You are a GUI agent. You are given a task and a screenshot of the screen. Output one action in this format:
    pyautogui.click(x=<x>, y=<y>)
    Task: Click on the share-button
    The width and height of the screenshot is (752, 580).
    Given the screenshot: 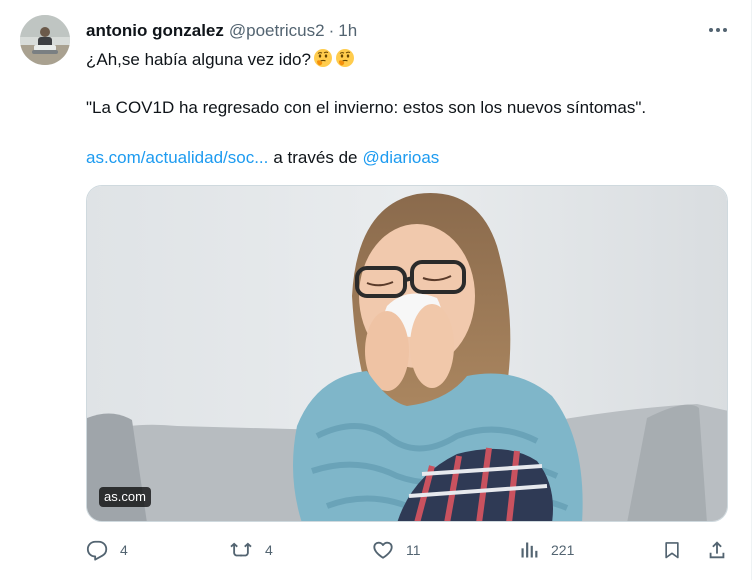 What is the action you would take?
    pyautogui.click(x=717, y=550)
    